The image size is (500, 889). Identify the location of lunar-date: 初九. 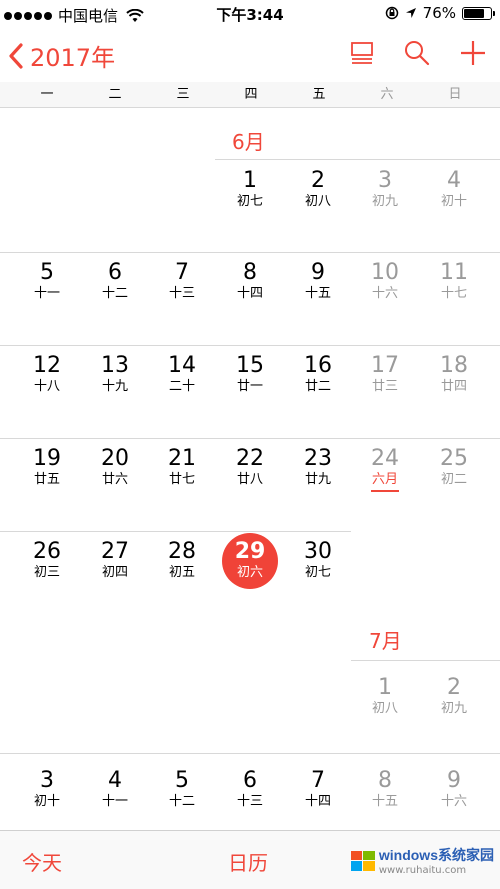
(384, 201).